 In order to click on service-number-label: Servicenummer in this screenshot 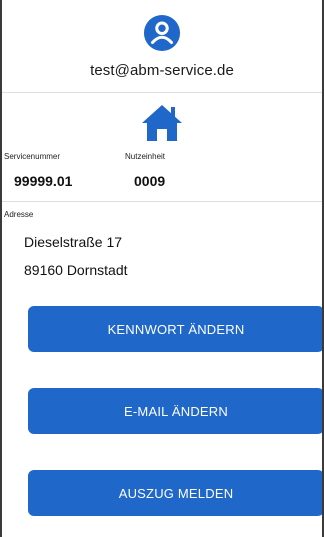, I will do `click(32, 156)`.